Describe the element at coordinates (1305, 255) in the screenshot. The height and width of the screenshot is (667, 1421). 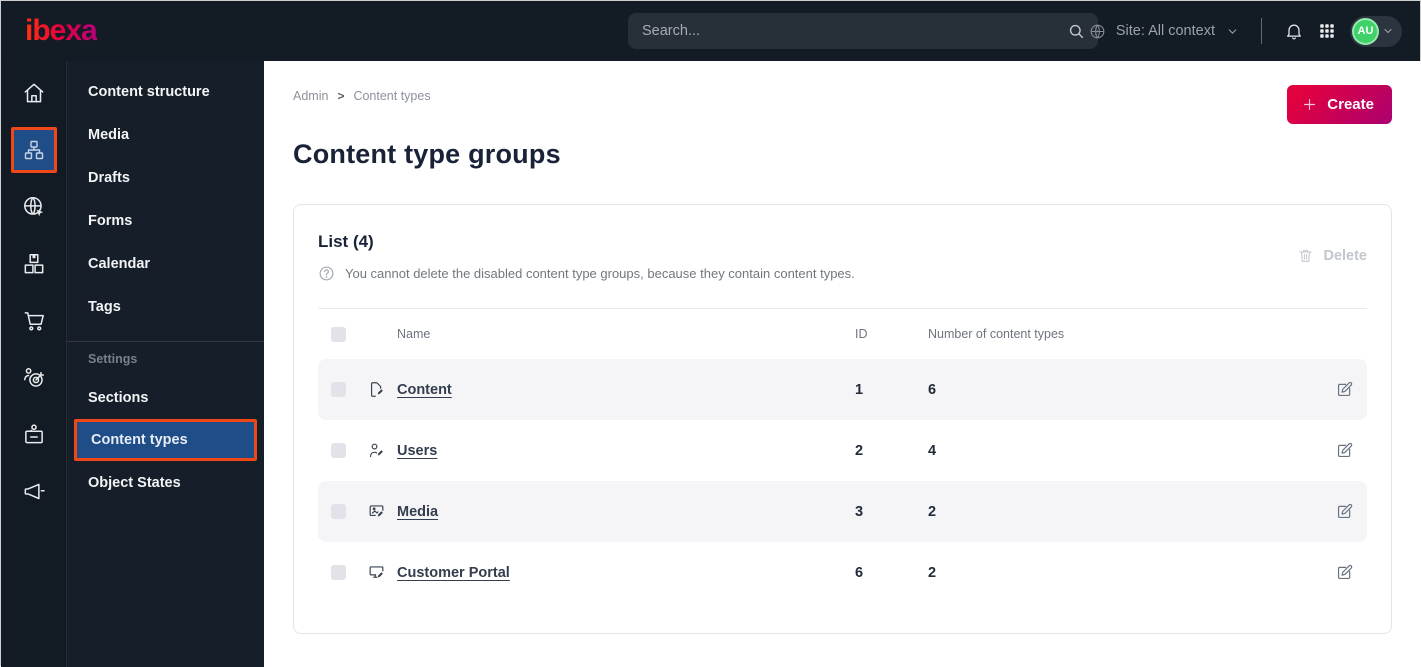
I see `trash-icon` at that location.